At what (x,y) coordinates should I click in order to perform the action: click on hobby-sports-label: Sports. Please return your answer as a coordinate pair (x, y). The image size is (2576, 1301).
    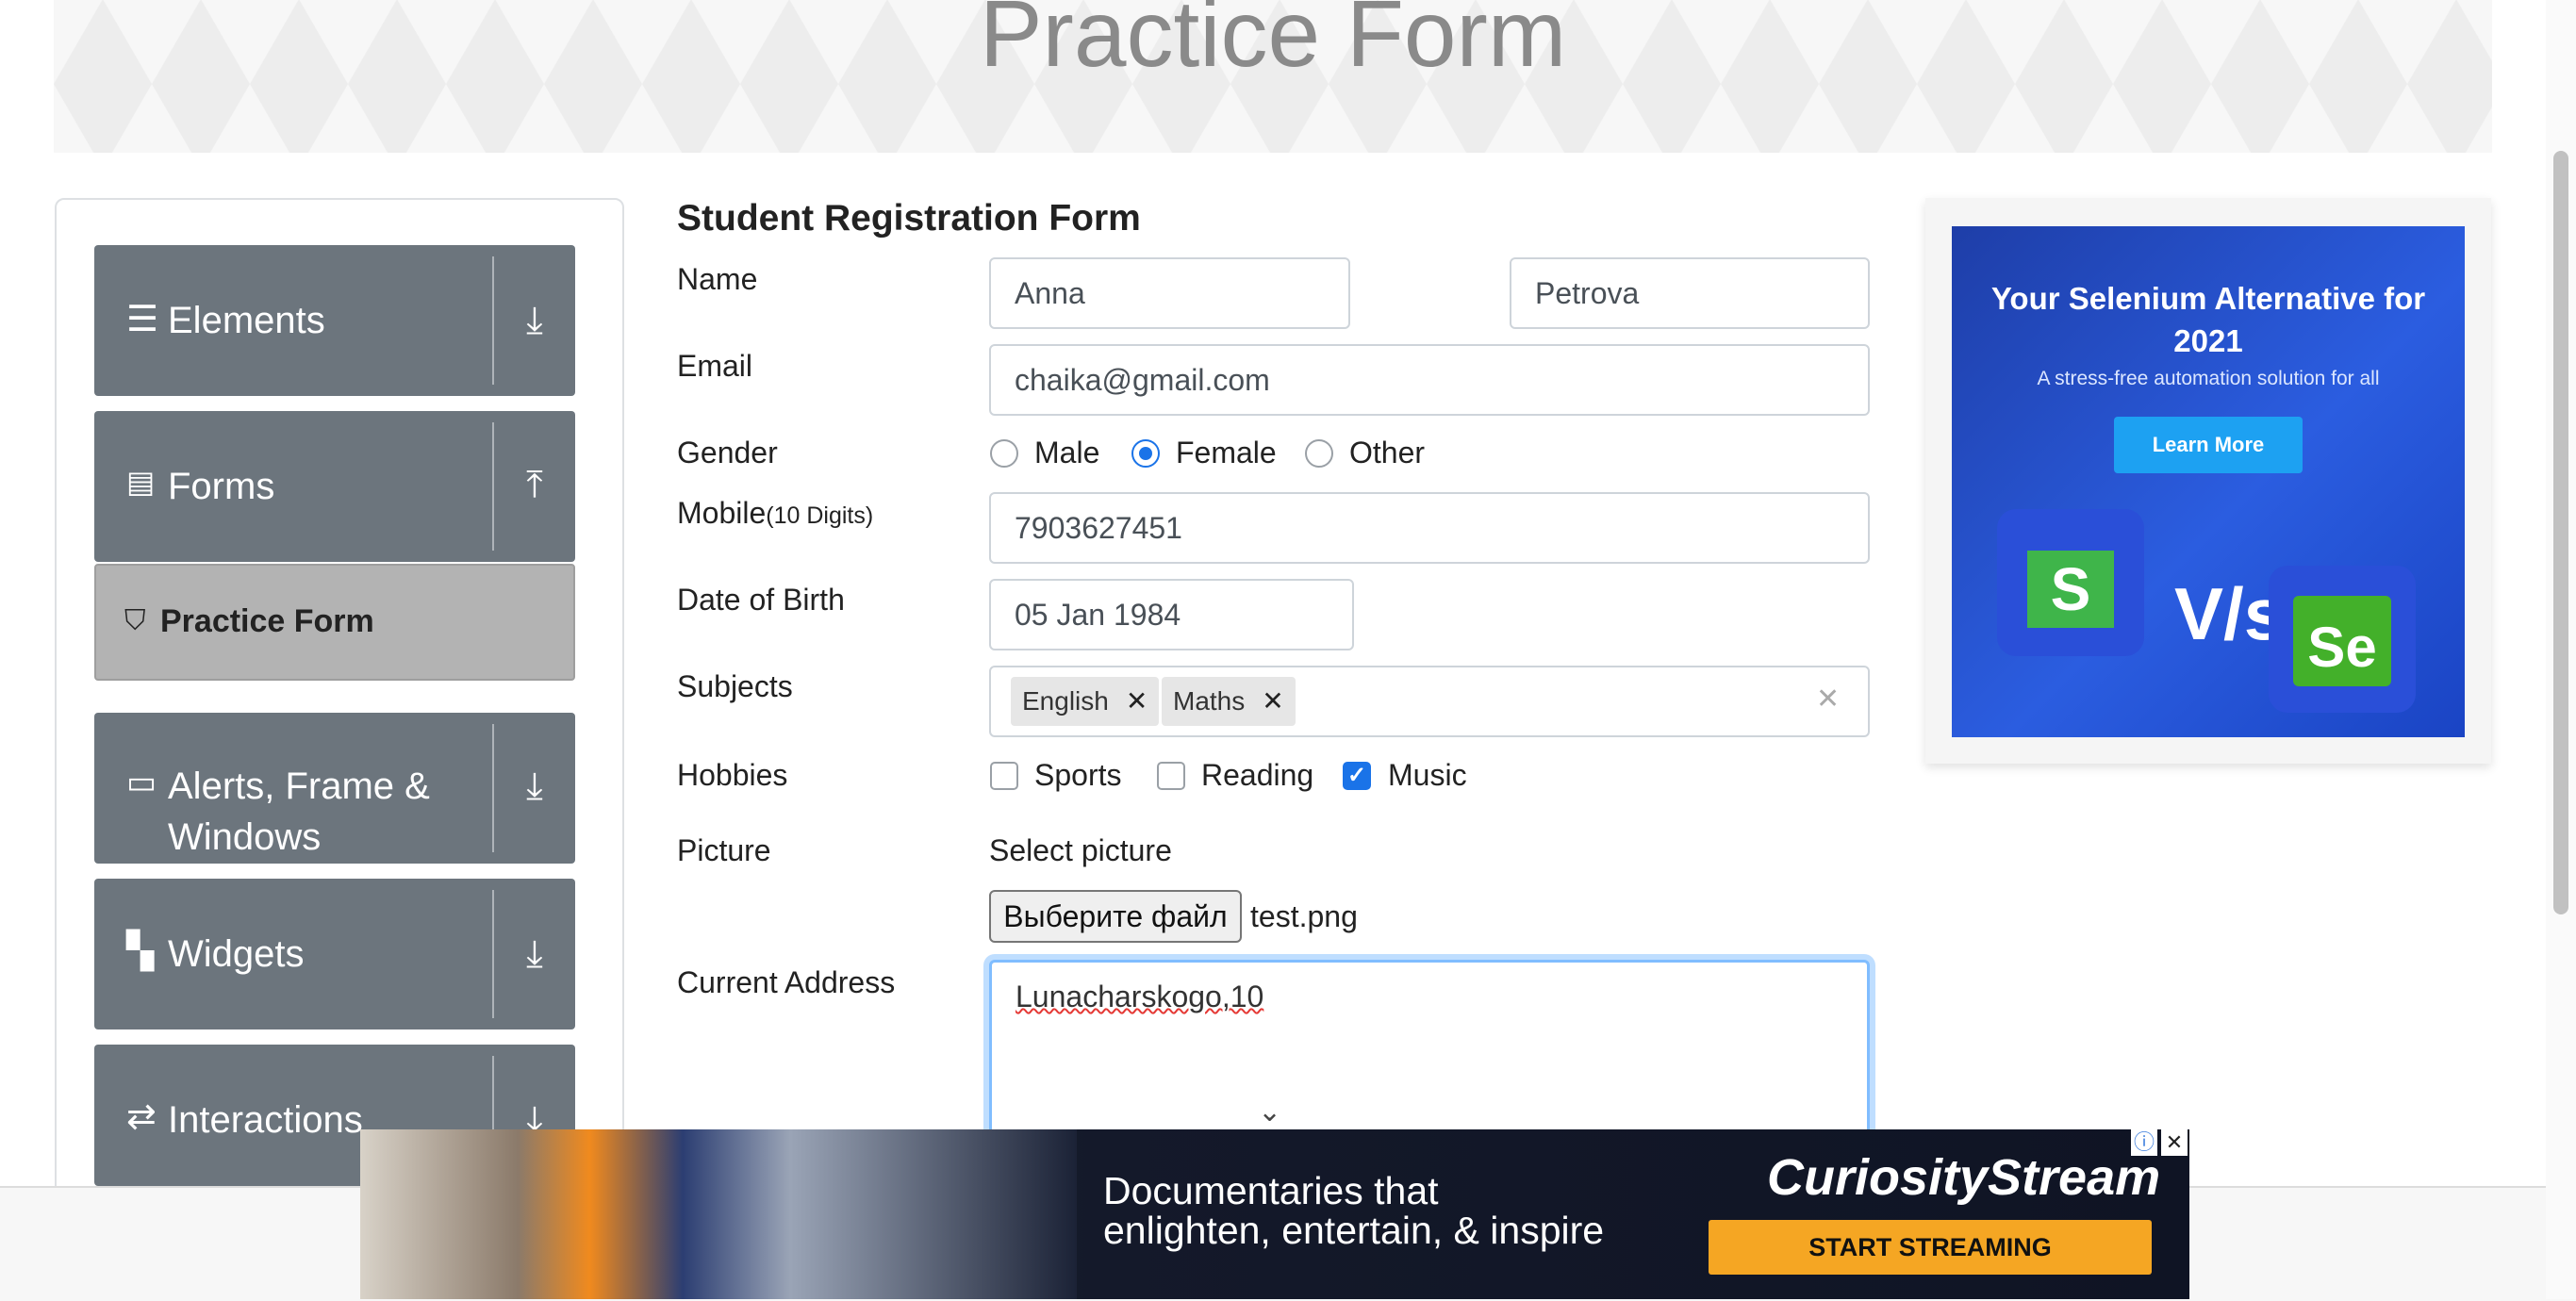
    Looking at the image, I should click on (1077, 776).